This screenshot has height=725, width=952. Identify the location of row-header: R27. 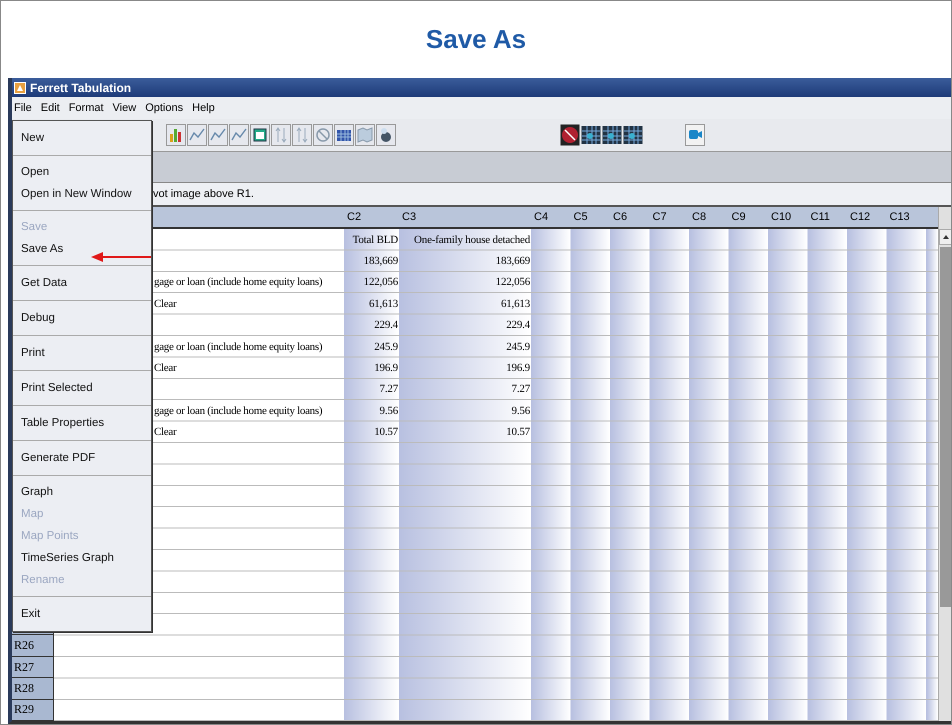
(24, 667).